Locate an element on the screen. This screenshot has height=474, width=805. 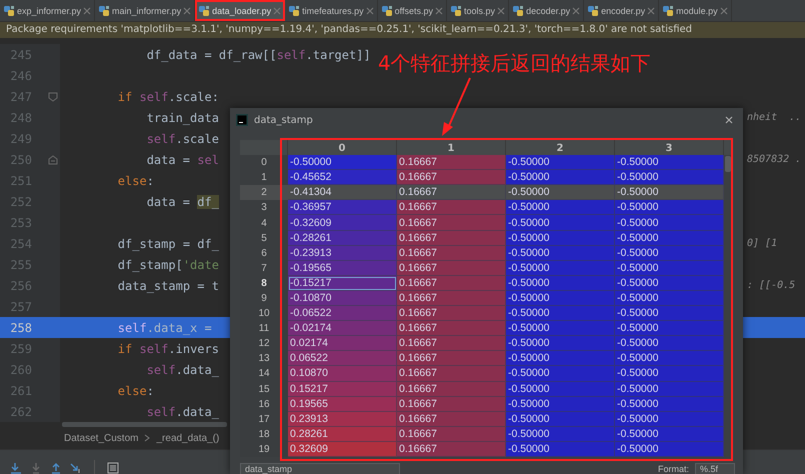
file-tab: module.py is located at coordinates (695, 10).